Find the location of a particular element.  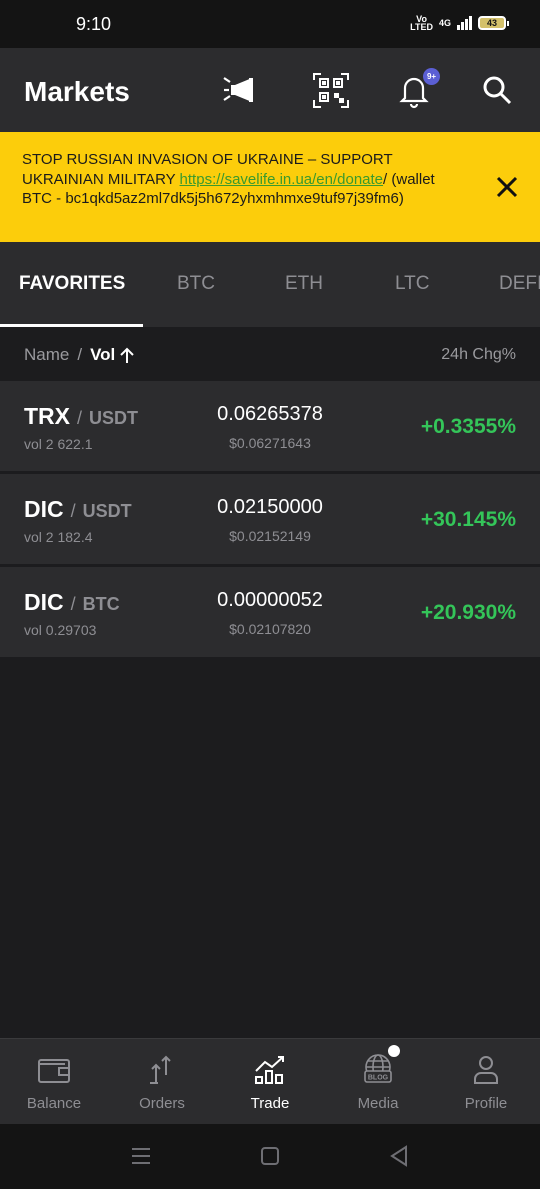

sort-ascending-arrow-icon is located at coordinates (127, 355).